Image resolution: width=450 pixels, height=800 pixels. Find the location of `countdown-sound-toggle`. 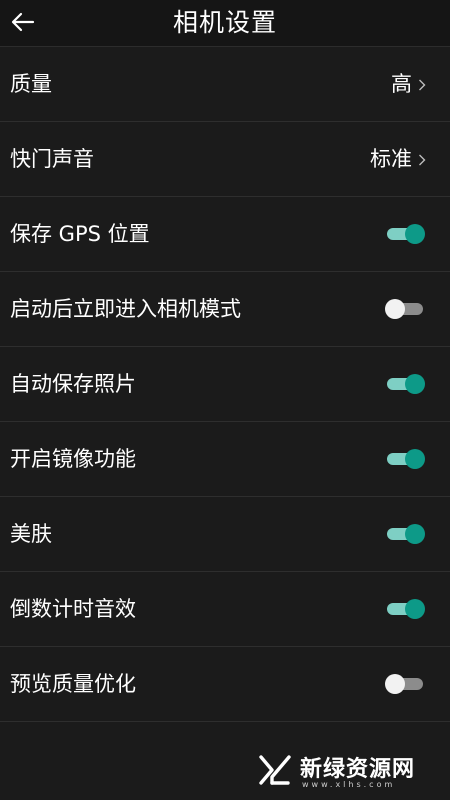

countdown-sound-toggle is located at coordinates (406, 609).